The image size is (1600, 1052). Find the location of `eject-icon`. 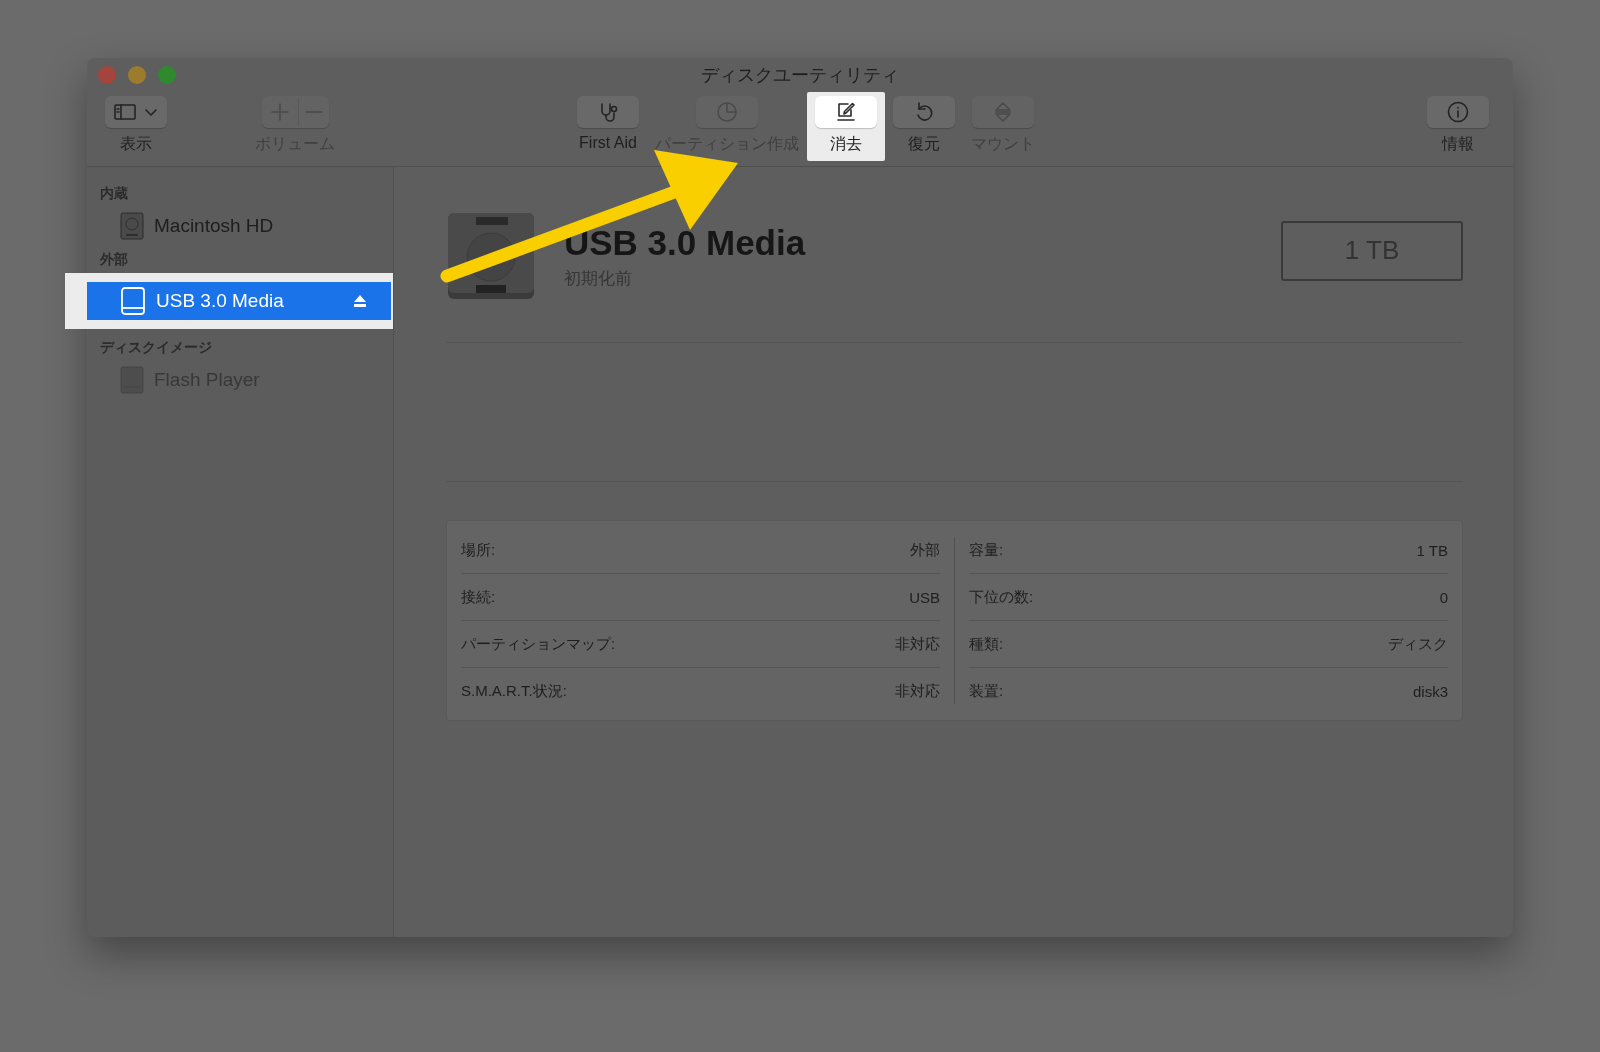

eject-icon is located at coordinates (360, 301).